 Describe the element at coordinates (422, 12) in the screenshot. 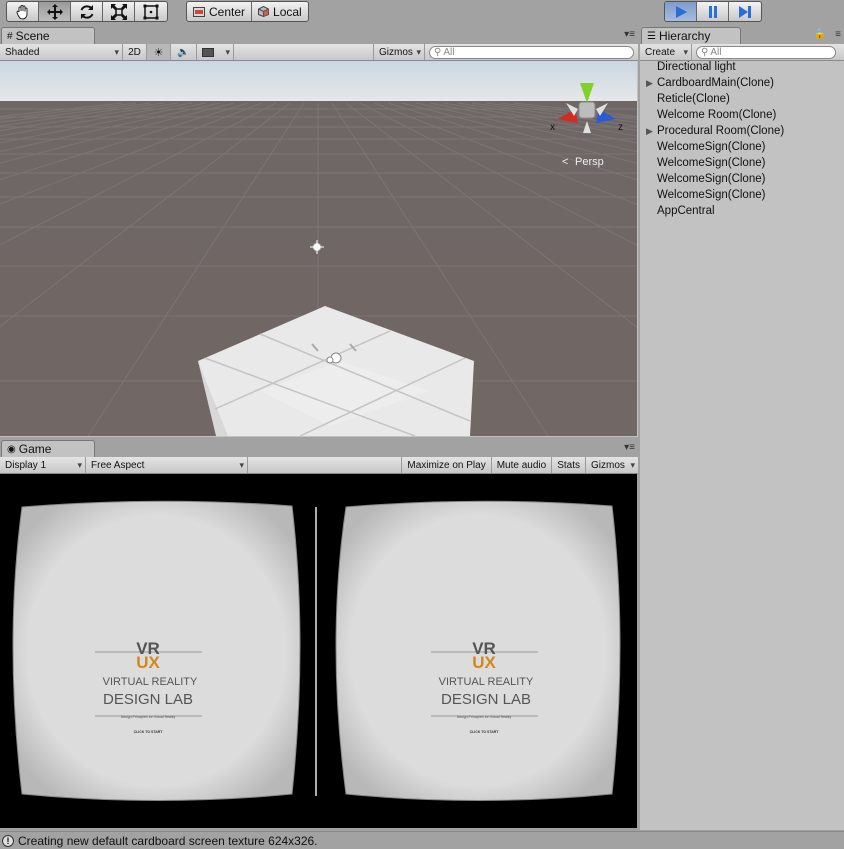

I see `main-toolbar: Center Local` at that location.